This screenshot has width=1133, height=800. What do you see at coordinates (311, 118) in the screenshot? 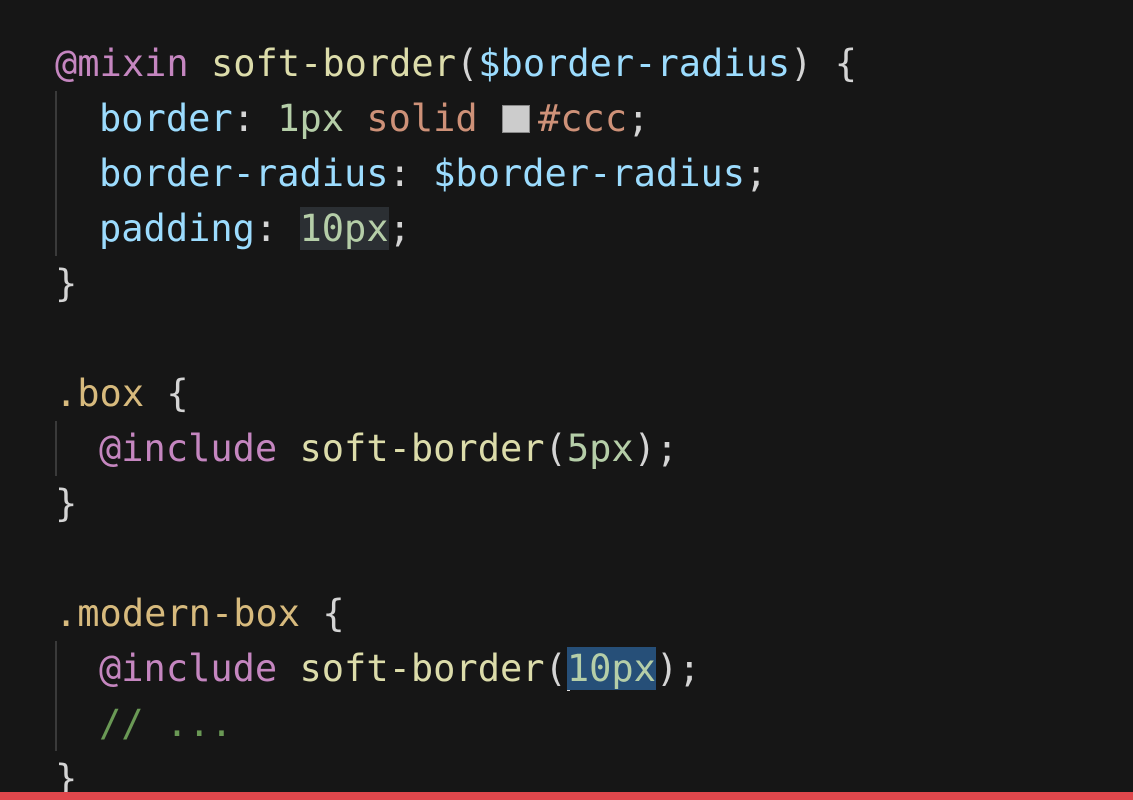
I see `code-token: 1px` at bounding box center [311, 118].